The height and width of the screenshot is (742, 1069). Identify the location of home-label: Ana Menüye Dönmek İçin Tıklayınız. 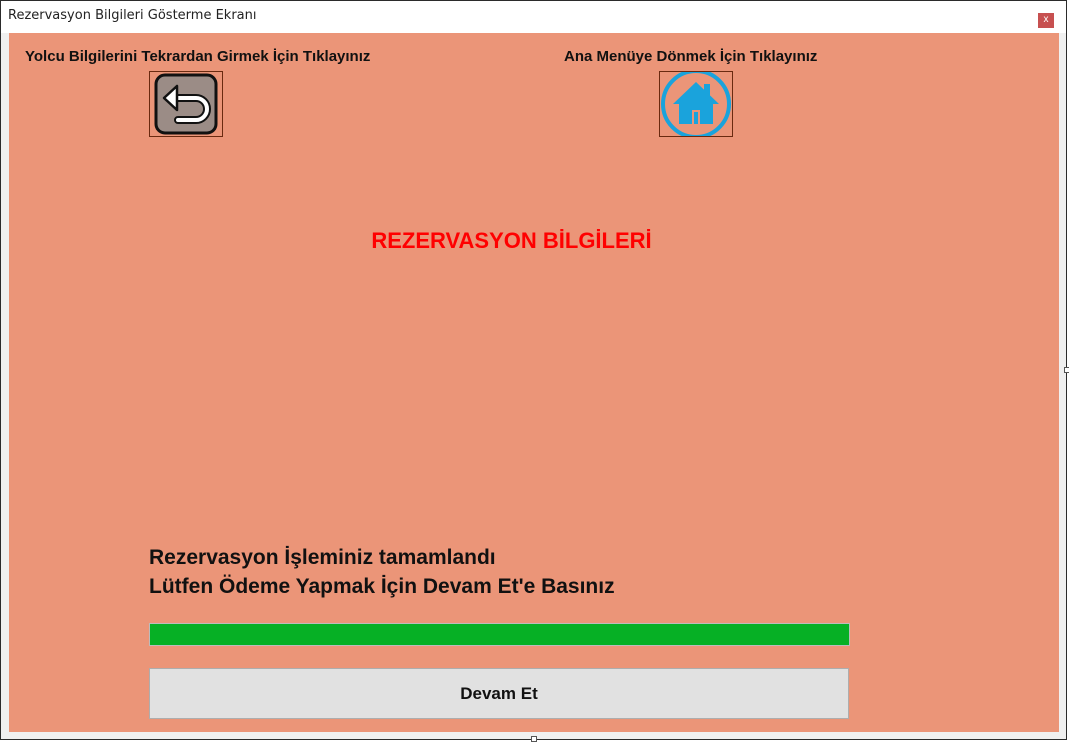
(691, 56).